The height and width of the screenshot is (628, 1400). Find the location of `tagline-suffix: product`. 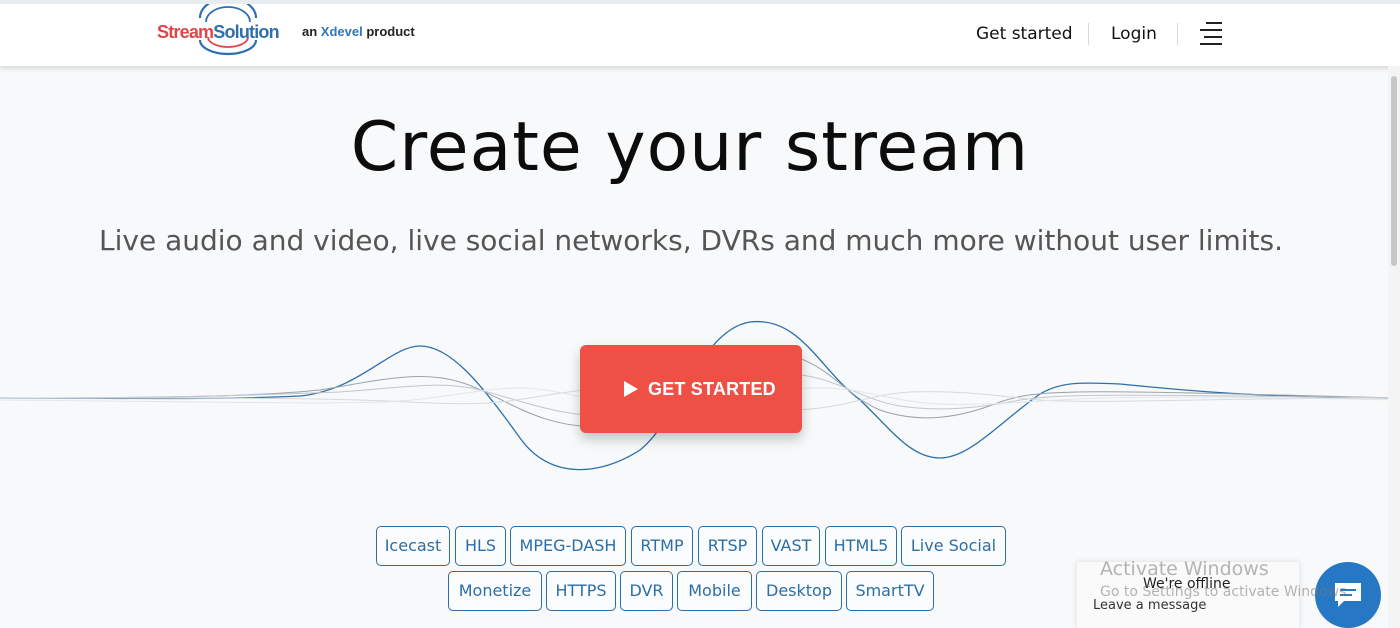

tagline-suffix: product is located at coordinates (390, 31).